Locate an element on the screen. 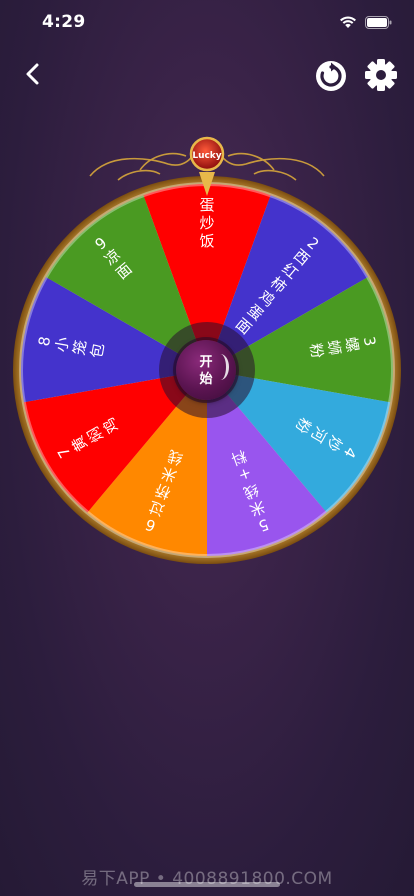  gear-icon is located at coordinates (381, 75).